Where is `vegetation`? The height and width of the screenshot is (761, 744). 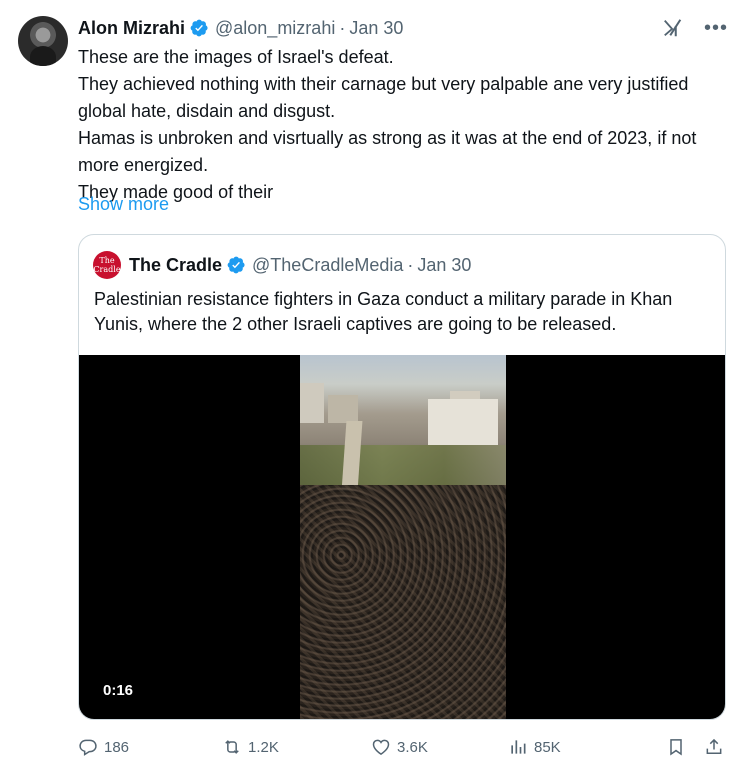
vegetation is located at coordinates (403, 465).